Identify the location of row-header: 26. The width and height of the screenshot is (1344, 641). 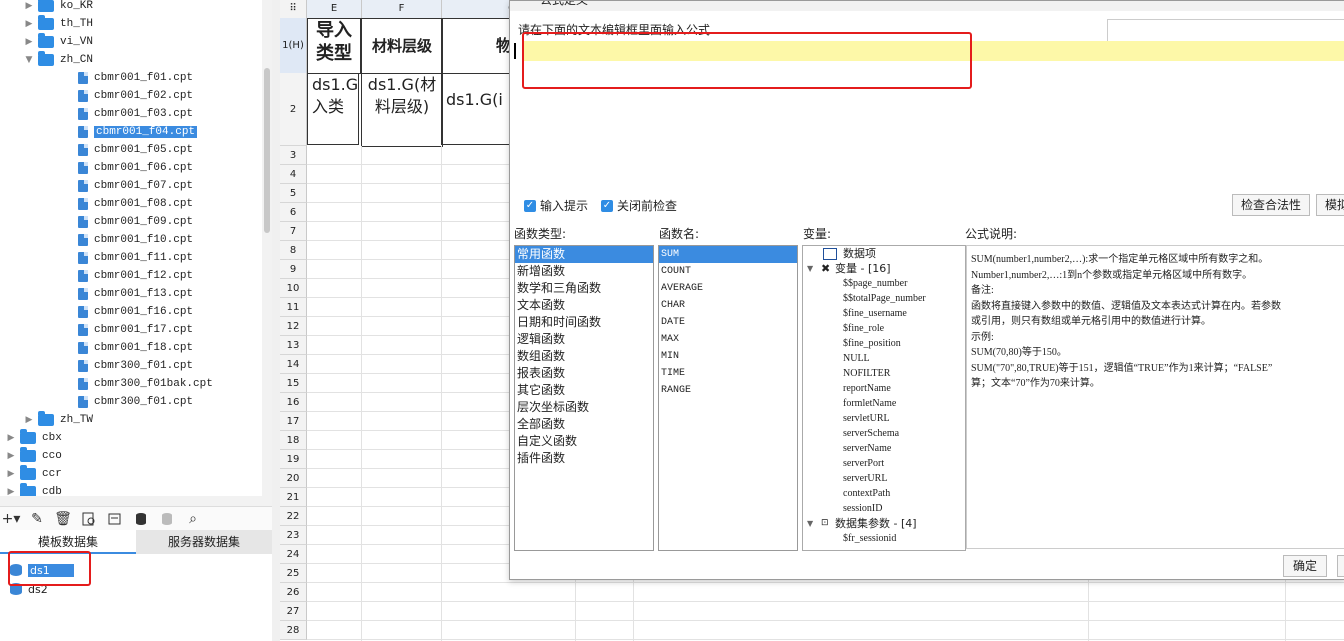
(293, 592).